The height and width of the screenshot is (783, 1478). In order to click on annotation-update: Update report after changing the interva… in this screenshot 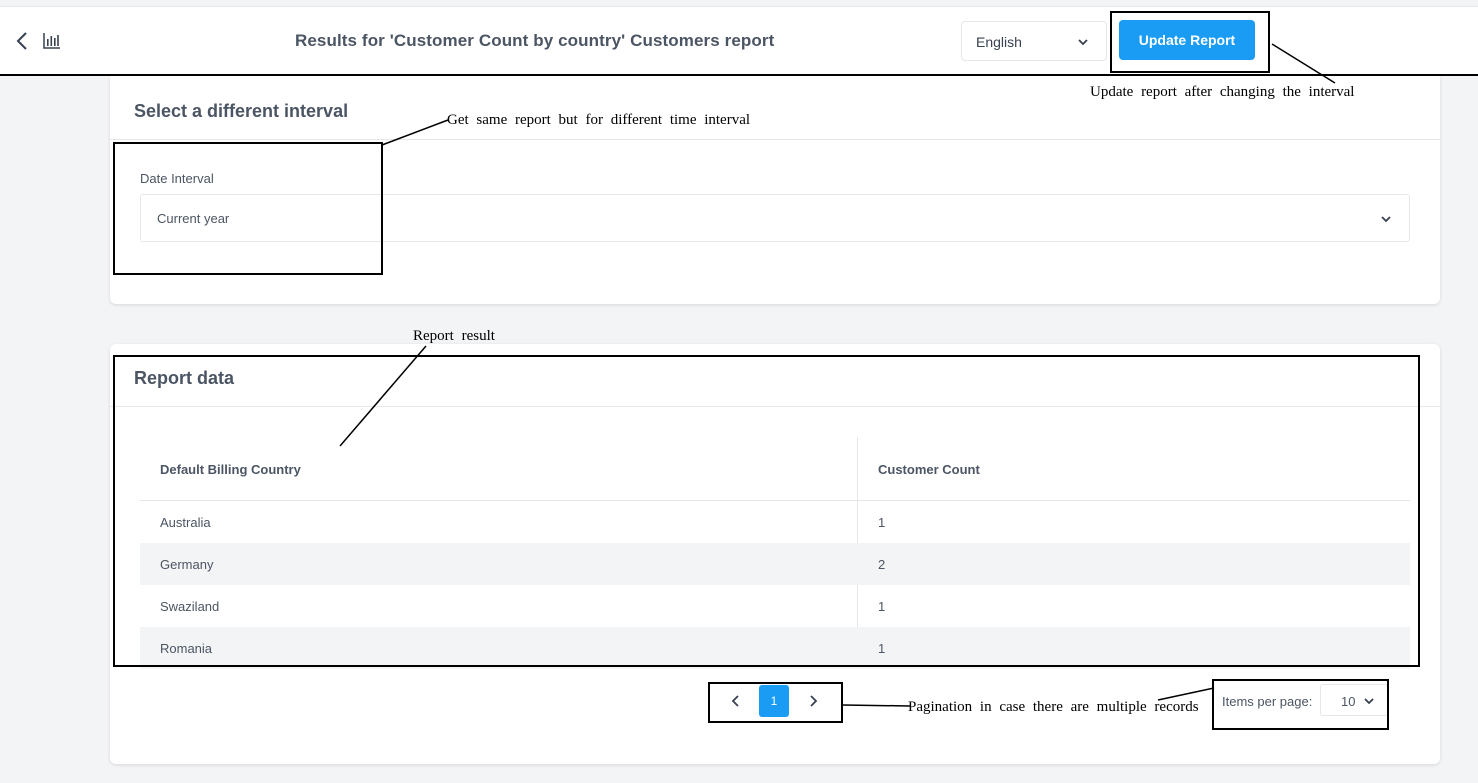, I will do `click(1222, 92)`.